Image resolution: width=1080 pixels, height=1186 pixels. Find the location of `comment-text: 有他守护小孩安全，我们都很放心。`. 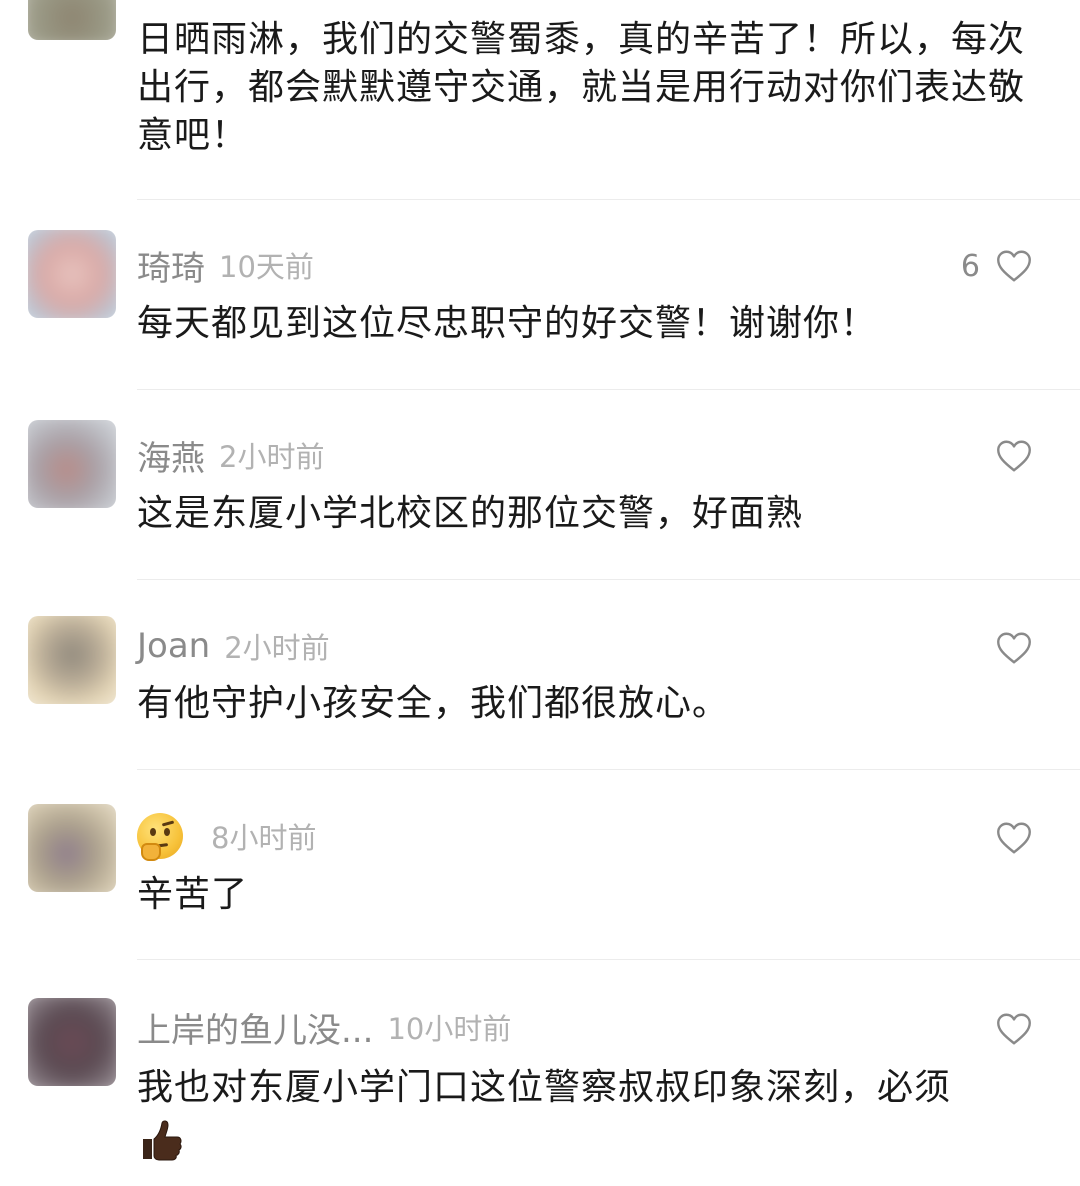

comment-text: 有他守护小孩安全，我们都很放心。 is located at coordinates (433, 703).